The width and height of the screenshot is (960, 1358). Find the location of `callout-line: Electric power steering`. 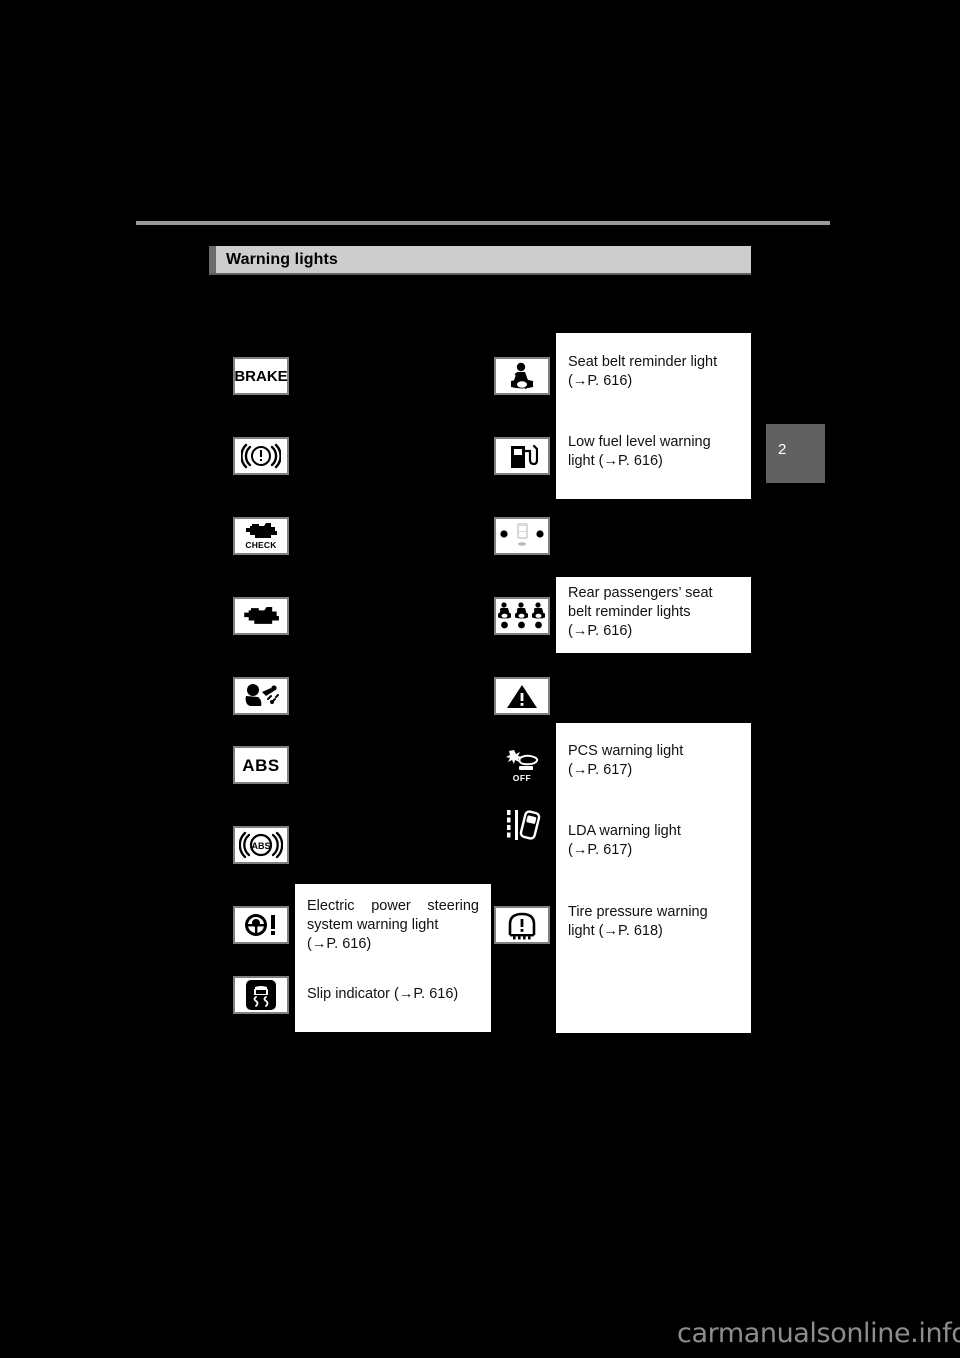

callout-line: Electric power steering is located at coordinates (393, 906).